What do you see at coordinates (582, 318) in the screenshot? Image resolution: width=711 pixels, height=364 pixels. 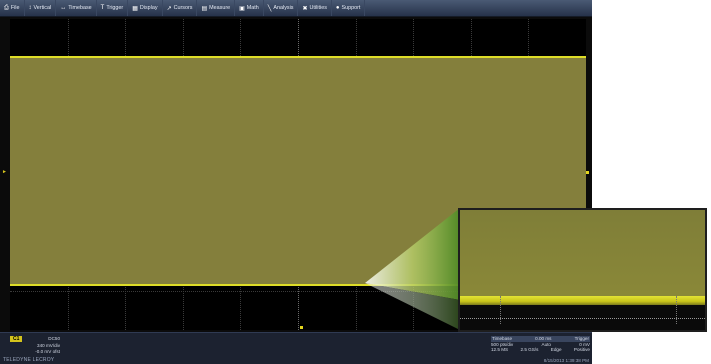 I see `zoom-grid-line` at bounding box center [582, 318].